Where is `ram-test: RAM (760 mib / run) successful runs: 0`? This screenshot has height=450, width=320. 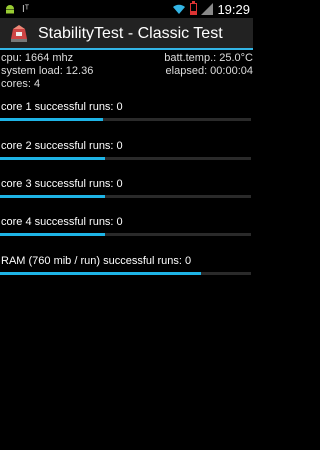 ram-test: RAM (760 mib / run) successful runs: 0 is located at coordinates (126, 265).